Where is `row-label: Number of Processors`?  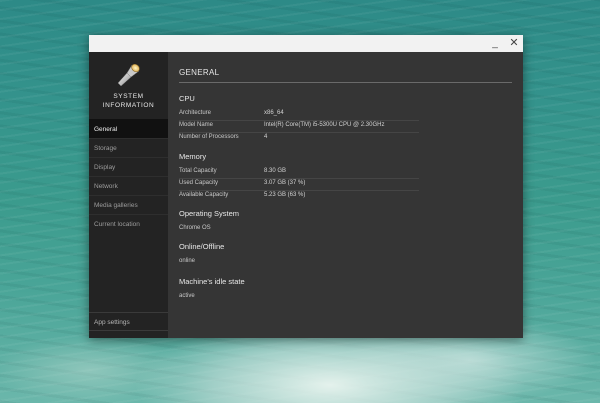
row-label: Number of Processors is located at coordinates (209, 137).